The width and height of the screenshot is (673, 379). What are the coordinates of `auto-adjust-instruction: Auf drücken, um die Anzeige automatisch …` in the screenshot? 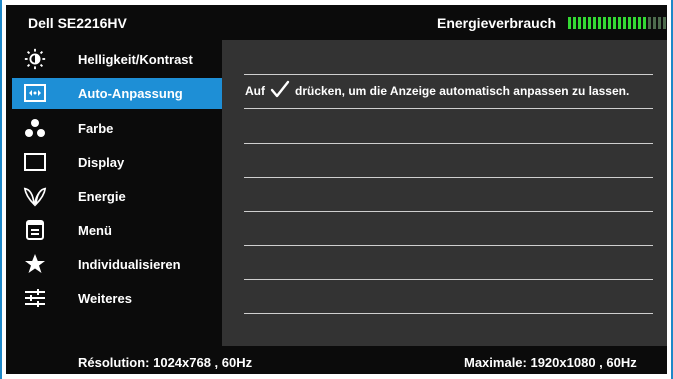 It's located at (437, 90).